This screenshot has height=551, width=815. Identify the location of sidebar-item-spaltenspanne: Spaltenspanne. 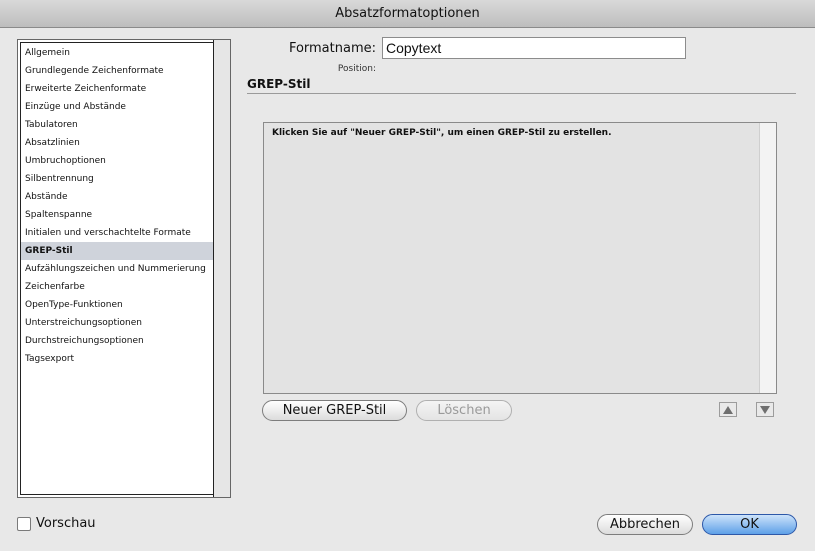
(117, 215).